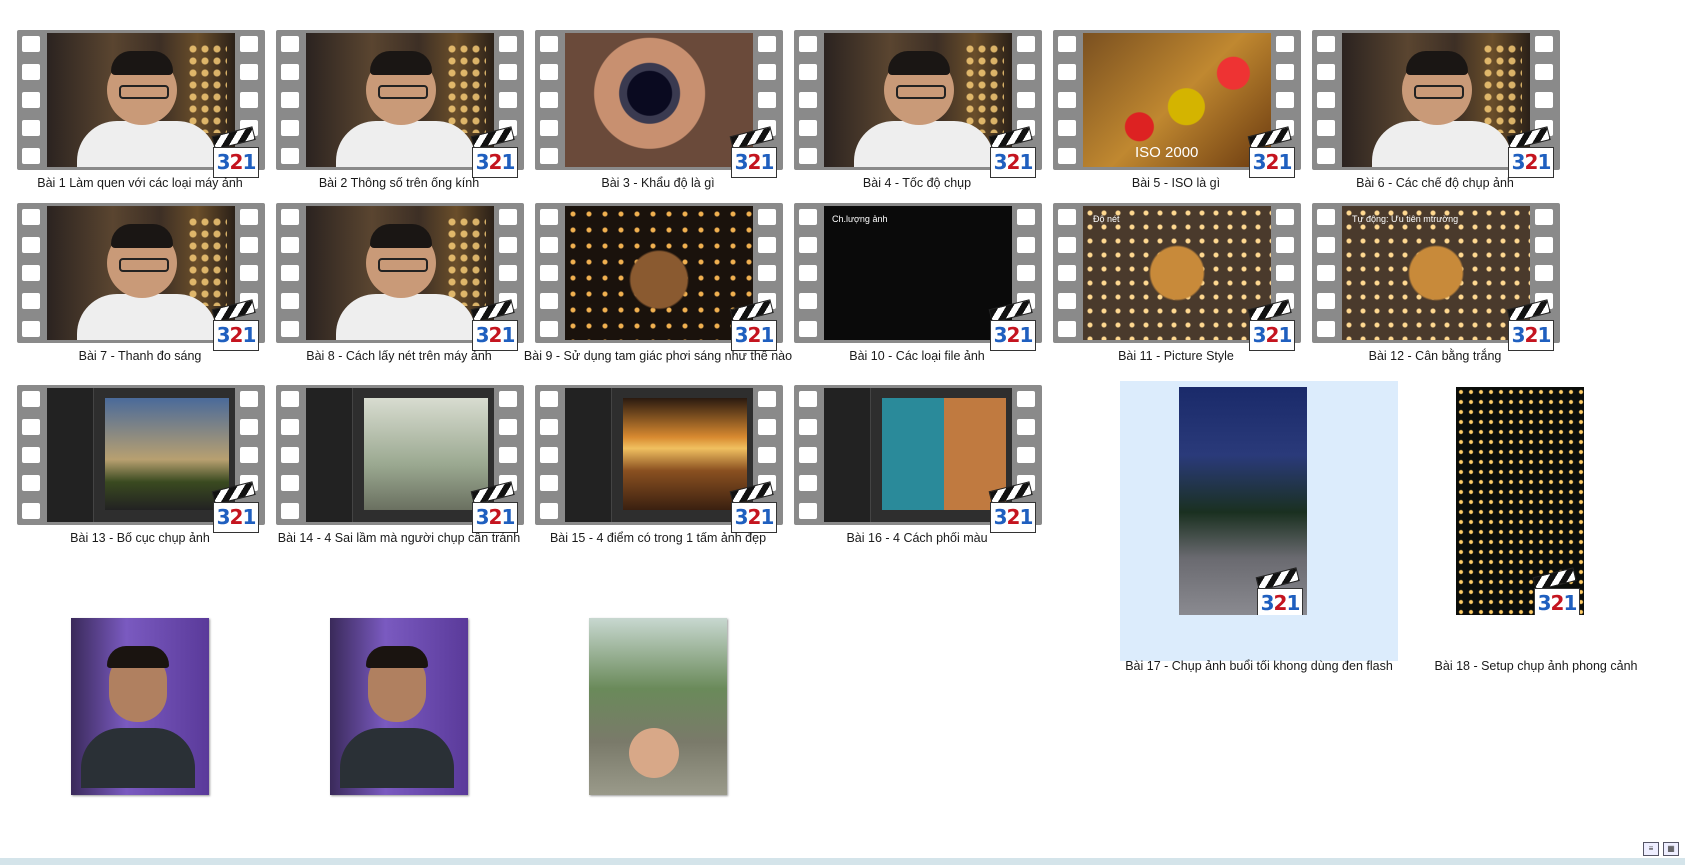 Image resolution: width=1685 pixels, height=865 pixels. I want to click on file-item: 321 Bài 3 - Khẩu độ là gì, so click(658, 95).